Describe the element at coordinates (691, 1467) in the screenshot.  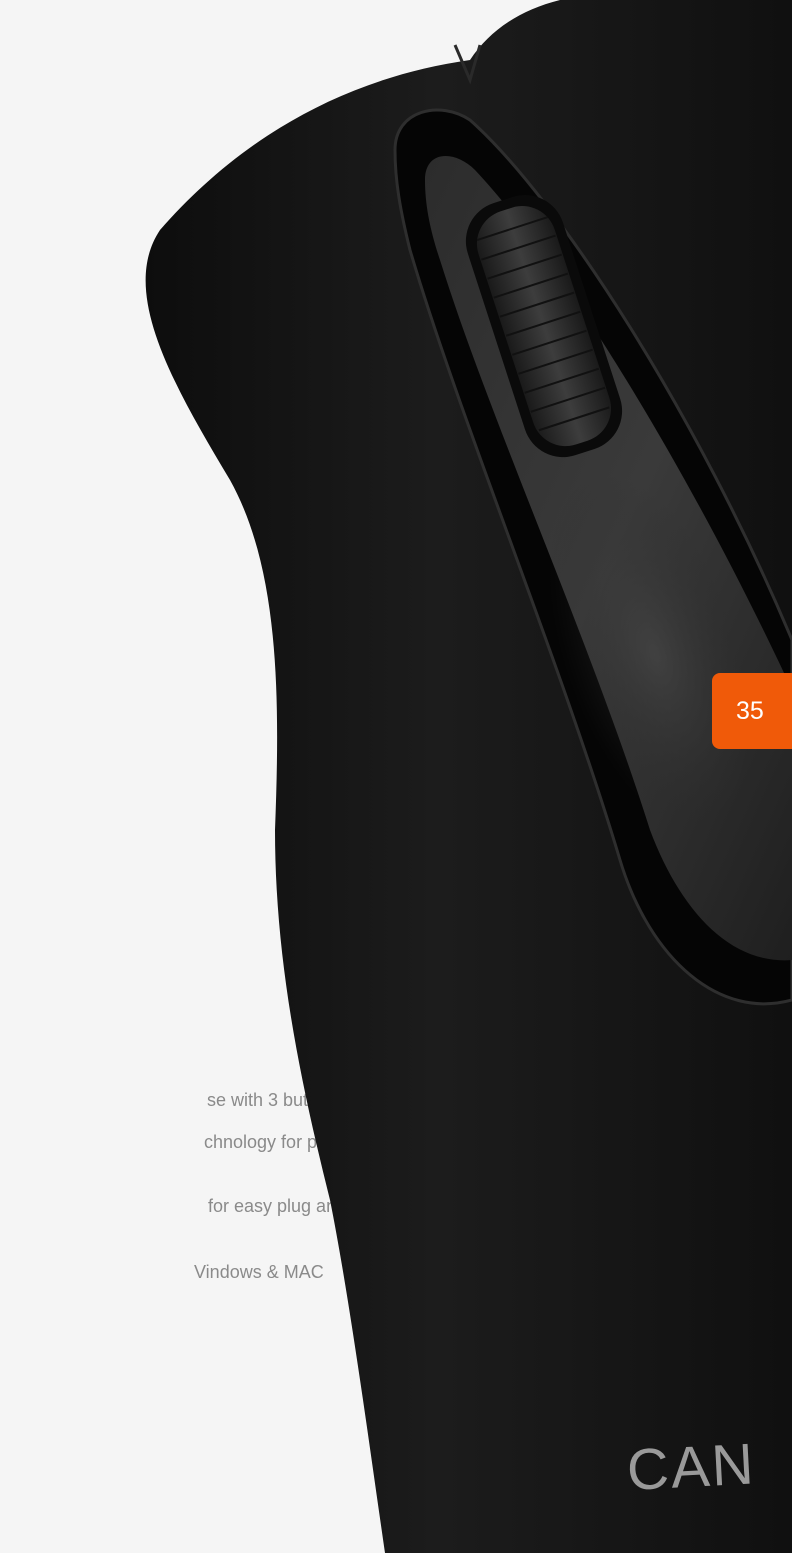
I see `brand-logo: CAN` at that location.